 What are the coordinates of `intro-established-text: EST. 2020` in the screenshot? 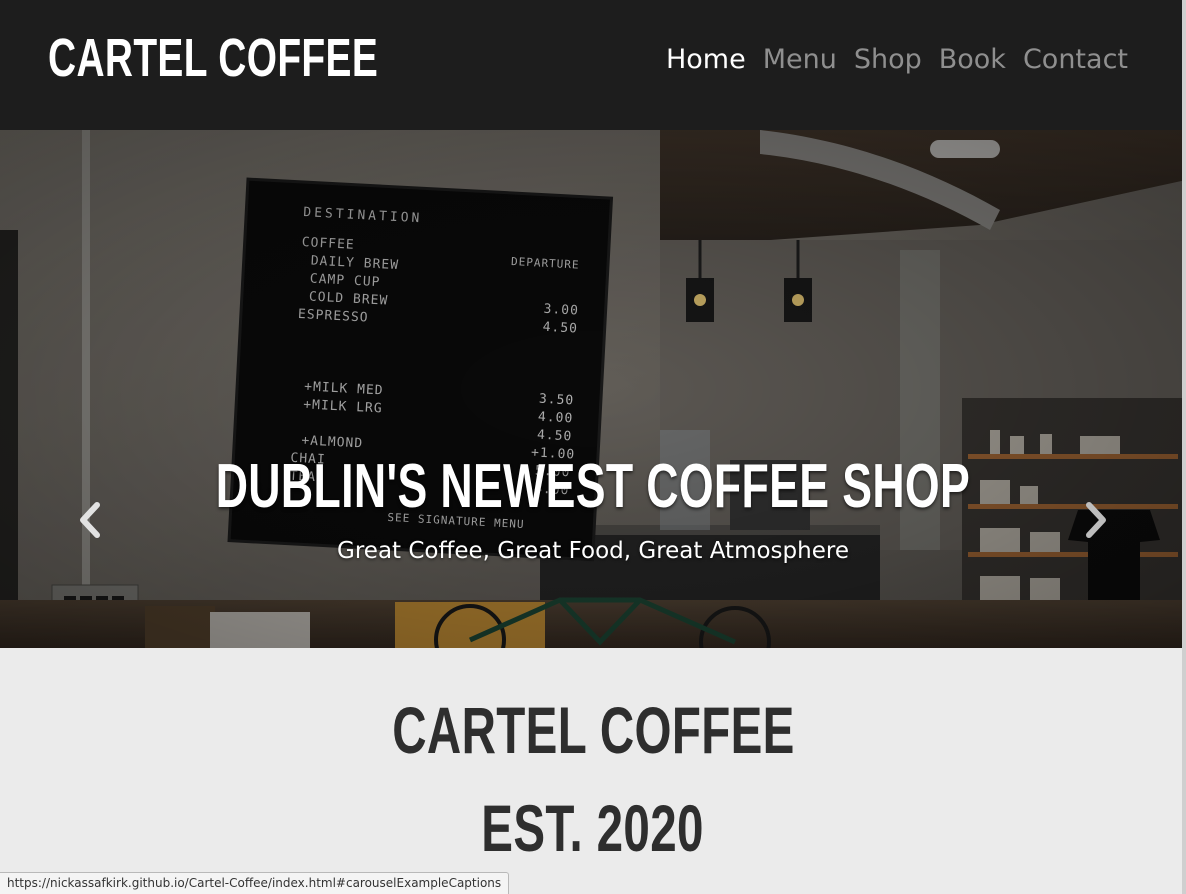 It's located at (593, 828).